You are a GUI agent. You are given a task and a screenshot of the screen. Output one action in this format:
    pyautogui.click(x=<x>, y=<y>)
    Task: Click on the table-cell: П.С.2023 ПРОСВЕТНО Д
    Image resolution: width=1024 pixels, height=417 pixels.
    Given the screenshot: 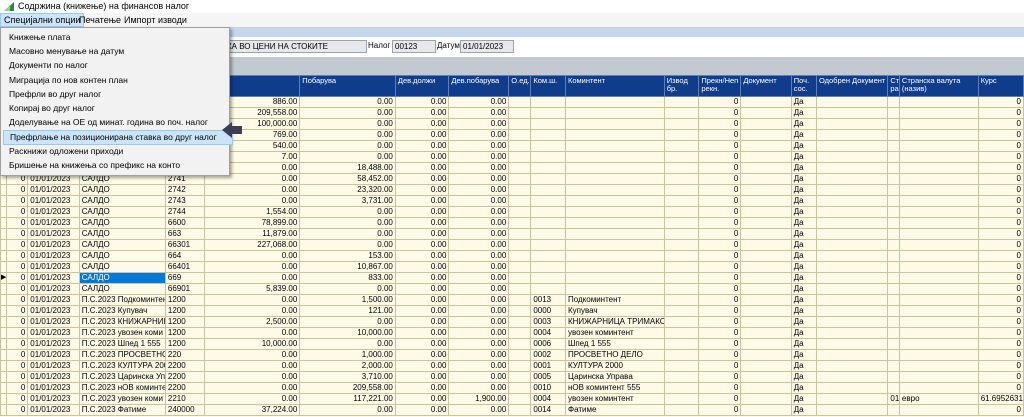 What is the action you would take?
    pyautogui.click(x=122, y=355)
    